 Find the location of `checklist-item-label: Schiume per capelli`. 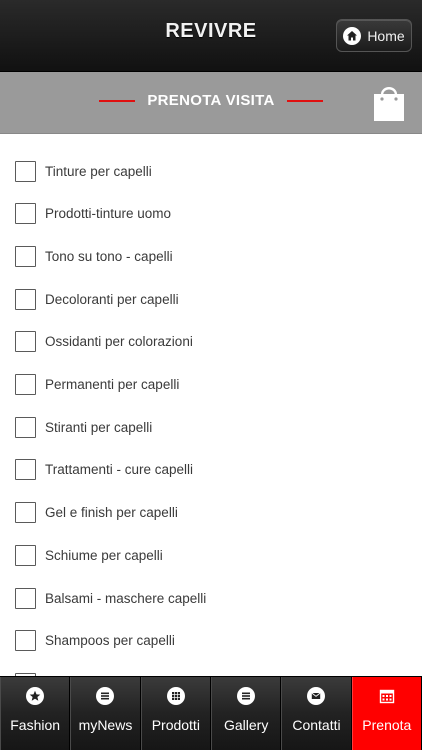

checklist-item-label: Schiume per capelli is located at coordinates (104, 555).